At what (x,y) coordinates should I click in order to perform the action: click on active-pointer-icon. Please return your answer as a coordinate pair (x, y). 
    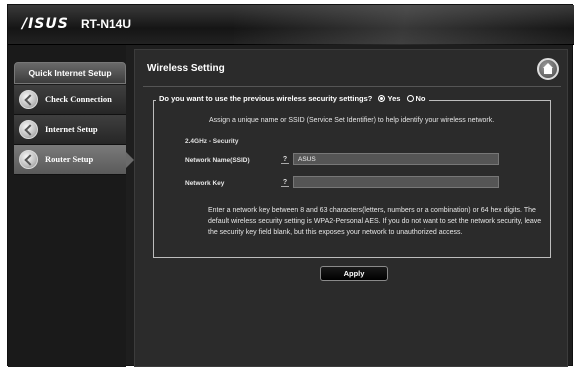
    Looking at the image, I should click on (130, 160).